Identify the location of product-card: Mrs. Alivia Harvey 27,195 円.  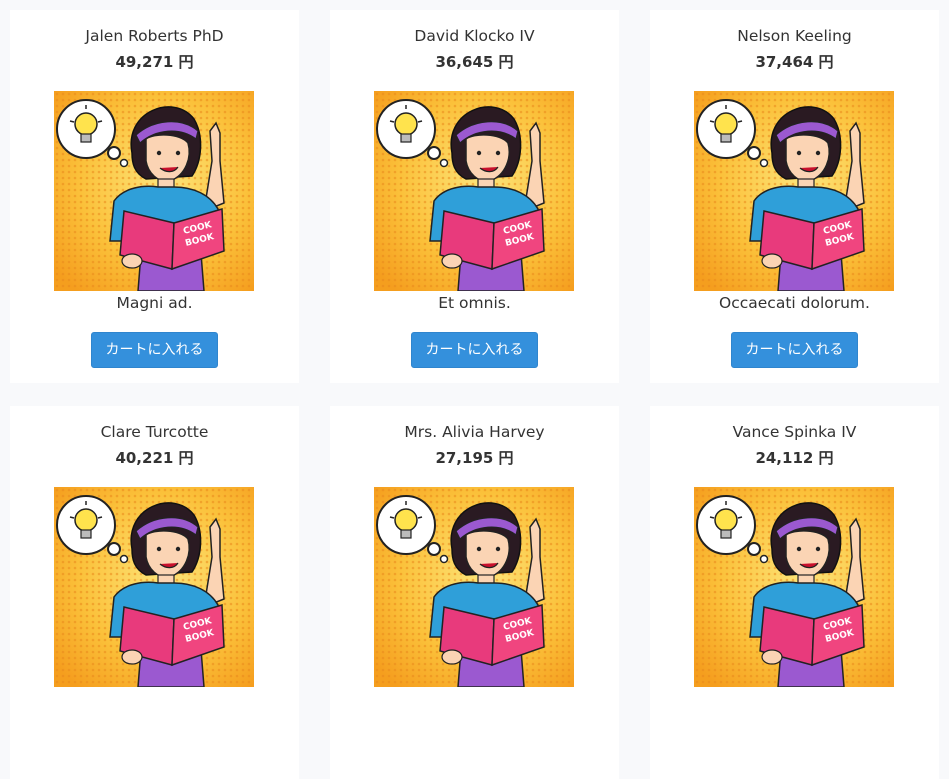
(474, 592).